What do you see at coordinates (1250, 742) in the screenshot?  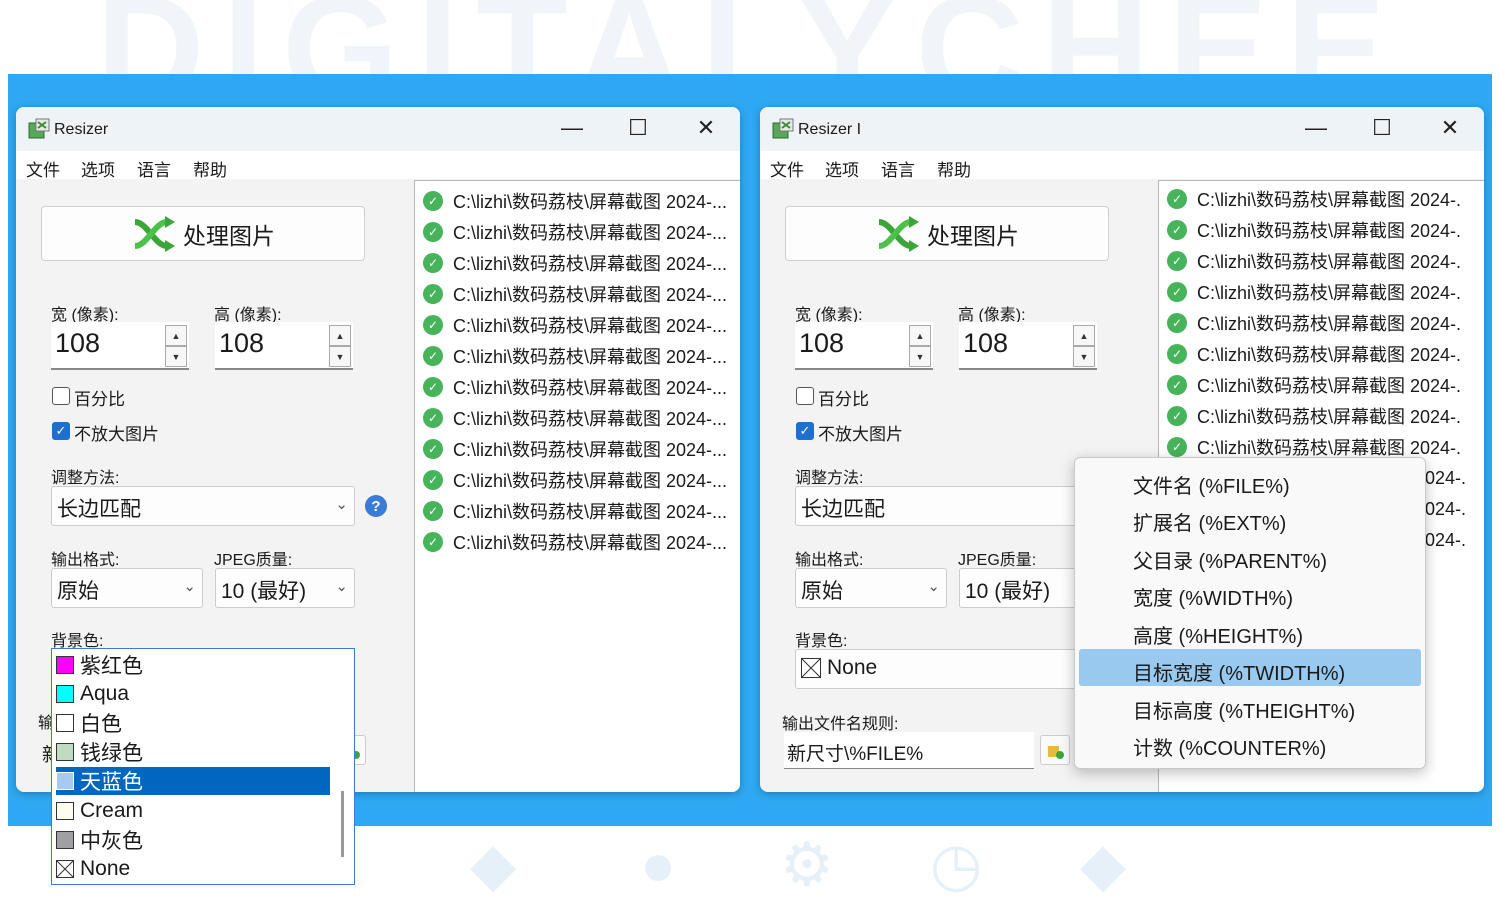 I see `menu-item-counter: 计数 (%COUNTER%)` at bounding box center [1250, 742].